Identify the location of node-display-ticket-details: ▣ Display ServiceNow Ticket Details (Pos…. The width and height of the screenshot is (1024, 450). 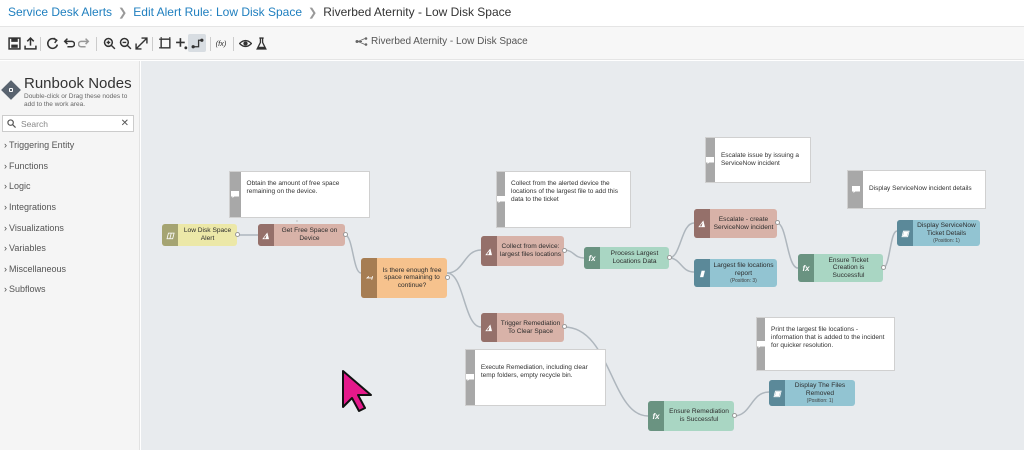
(938, 233).